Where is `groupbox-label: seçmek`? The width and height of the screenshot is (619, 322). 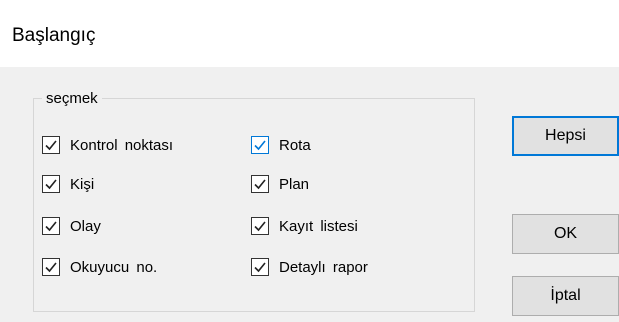 groupbox-label: seçmek is located at coordinates (72, 98).